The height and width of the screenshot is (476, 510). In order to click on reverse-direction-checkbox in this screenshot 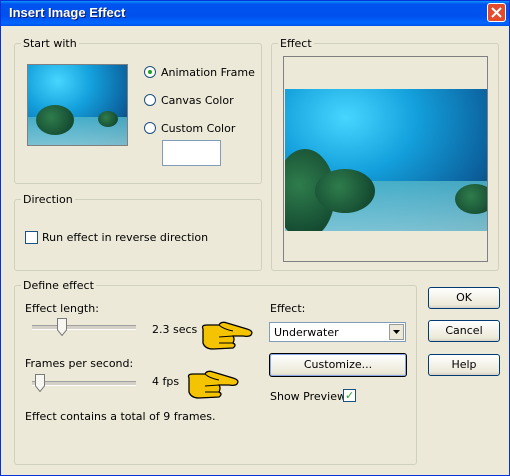, I will do `click(31, 237)`.